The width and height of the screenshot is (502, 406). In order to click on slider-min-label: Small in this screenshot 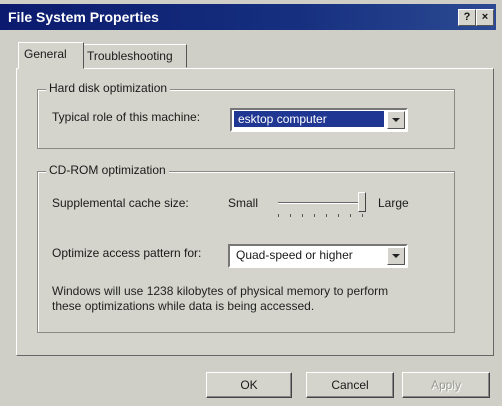, I will do `click(243, 203)`.